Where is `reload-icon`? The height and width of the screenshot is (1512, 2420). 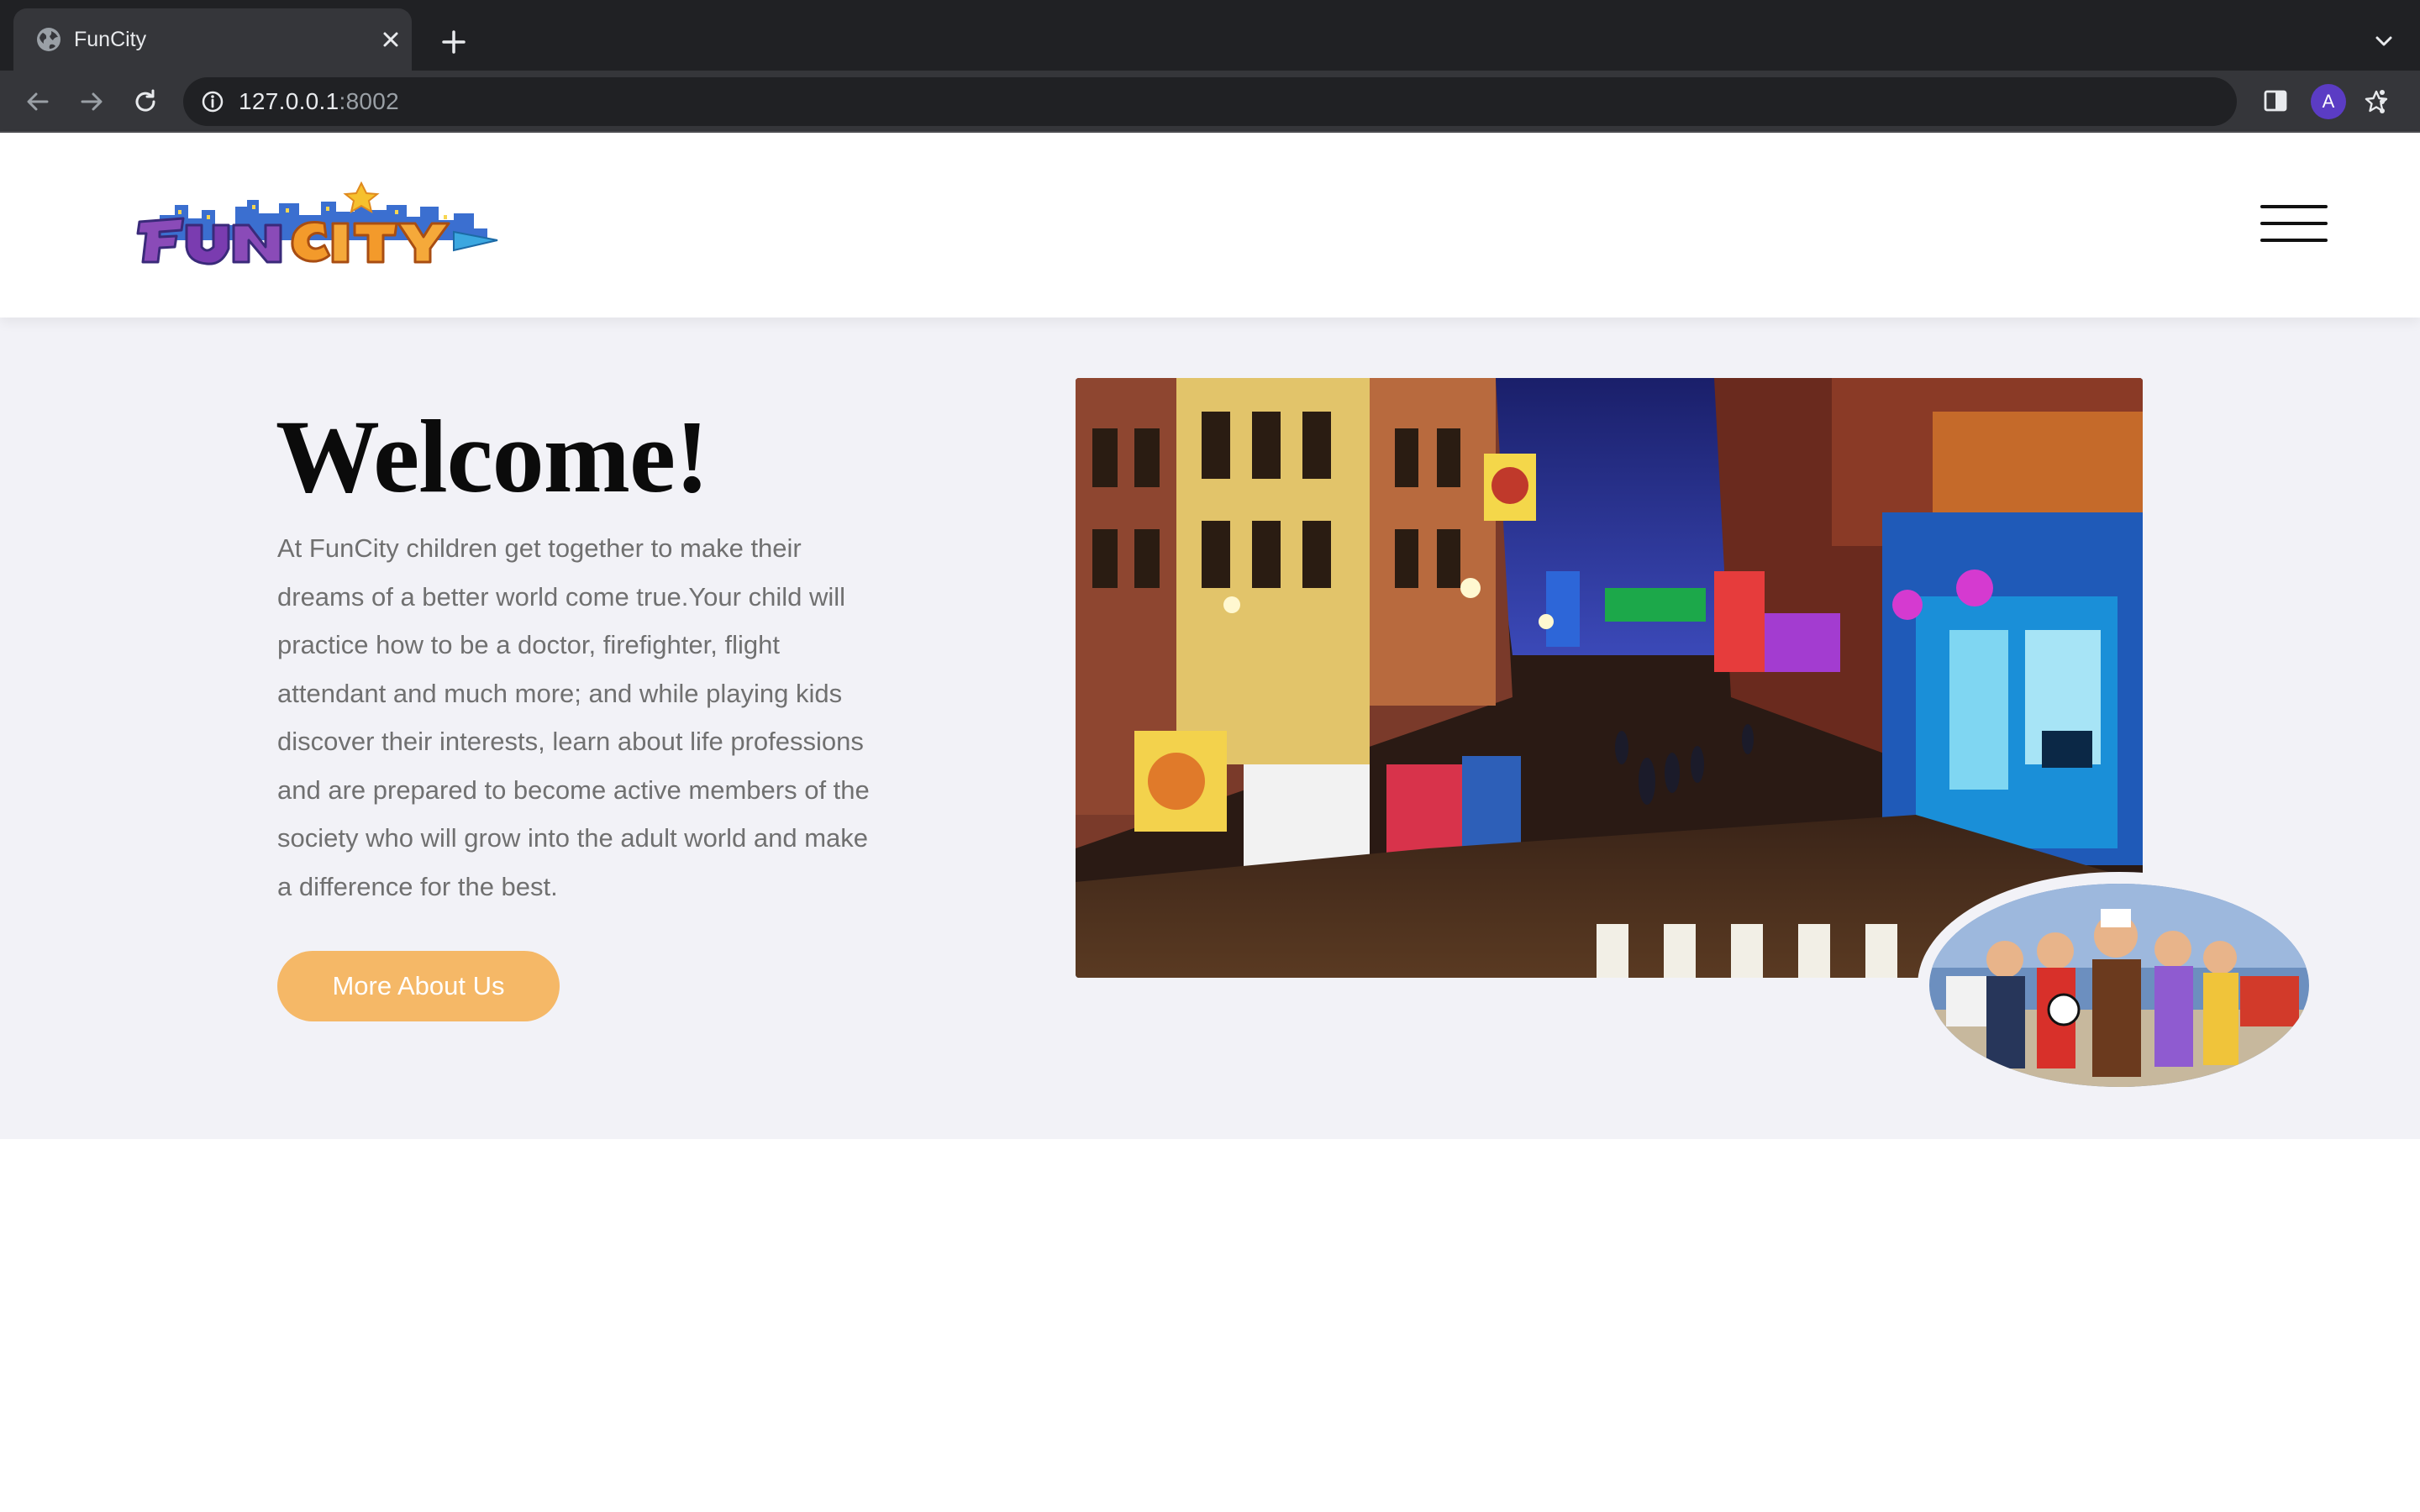 reload-icon is located at coordinates (146, 101).